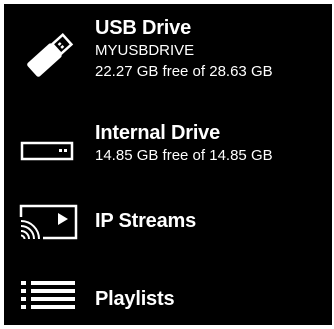 The height and width of the screenshot is (329, 334). Describe the element at coordinates (48, 222) in the screenshot. I see `cast-stream-icon` at that location.